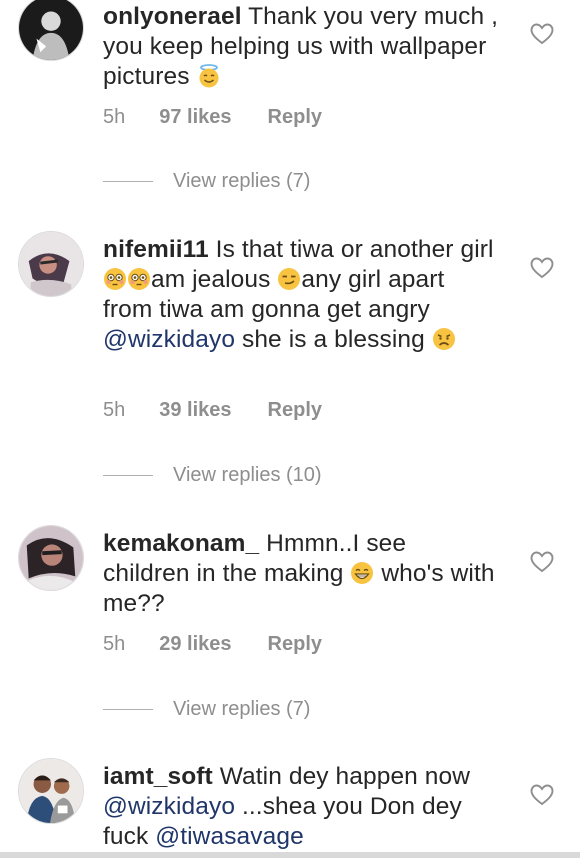 The width and height of the screenshot is (580, 858). I want to click on smirking-face-icon, so click(289, 279).